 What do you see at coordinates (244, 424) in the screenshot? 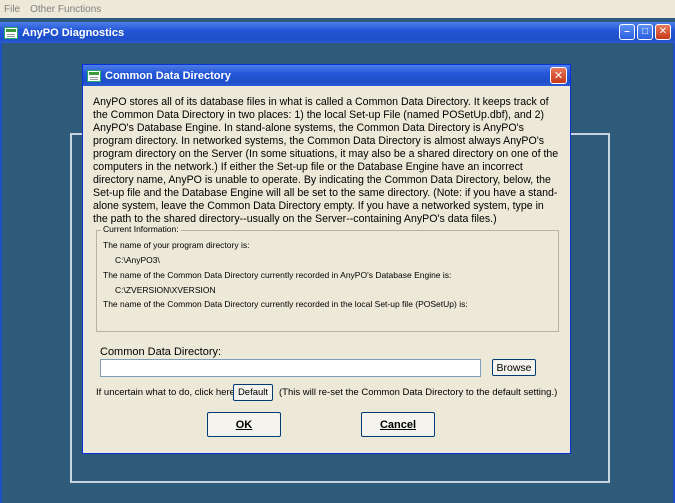
I see `ok-button: OK` at bounding box center [244, 424].